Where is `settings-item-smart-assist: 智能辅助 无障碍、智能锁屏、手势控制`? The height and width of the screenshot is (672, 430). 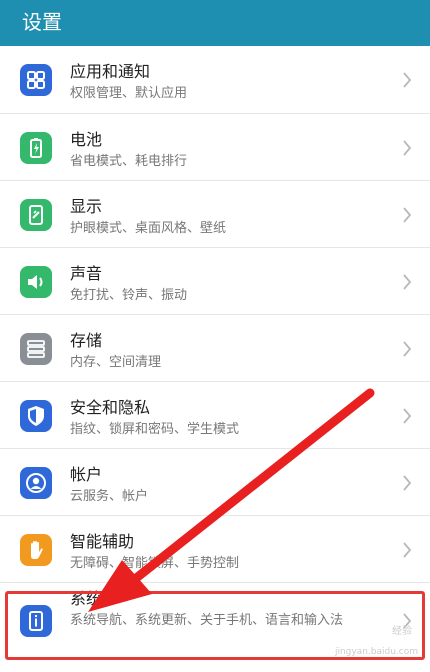
settings-item-smart-assist: 智能辅助 无障碍、智能锁屏、手势控制 is located at coordinates (215, 548).